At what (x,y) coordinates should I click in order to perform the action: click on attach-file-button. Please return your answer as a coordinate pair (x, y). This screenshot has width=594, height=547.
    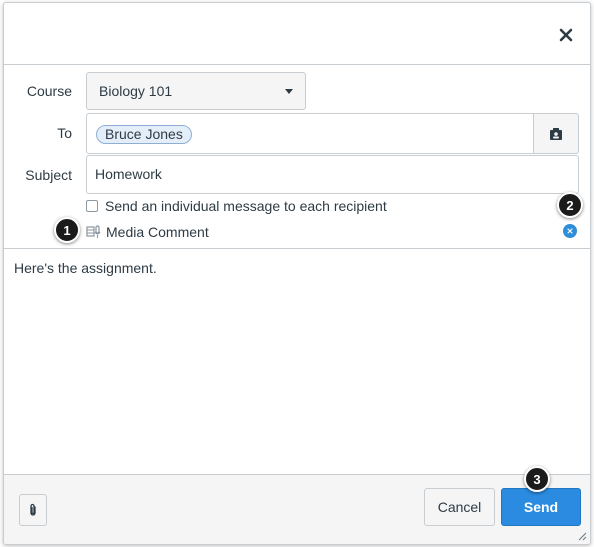
    Looking at the image, I should click on (33, 510).